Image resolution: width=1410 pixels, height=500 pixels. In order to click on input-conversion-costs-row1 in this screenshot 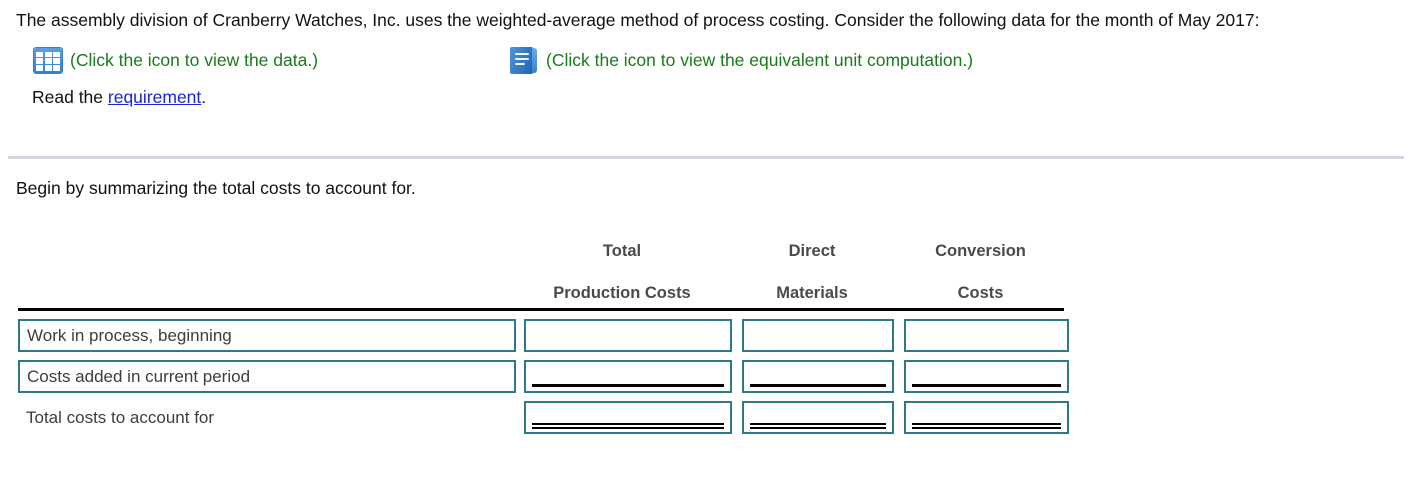, I will do `click(986, 335)`.